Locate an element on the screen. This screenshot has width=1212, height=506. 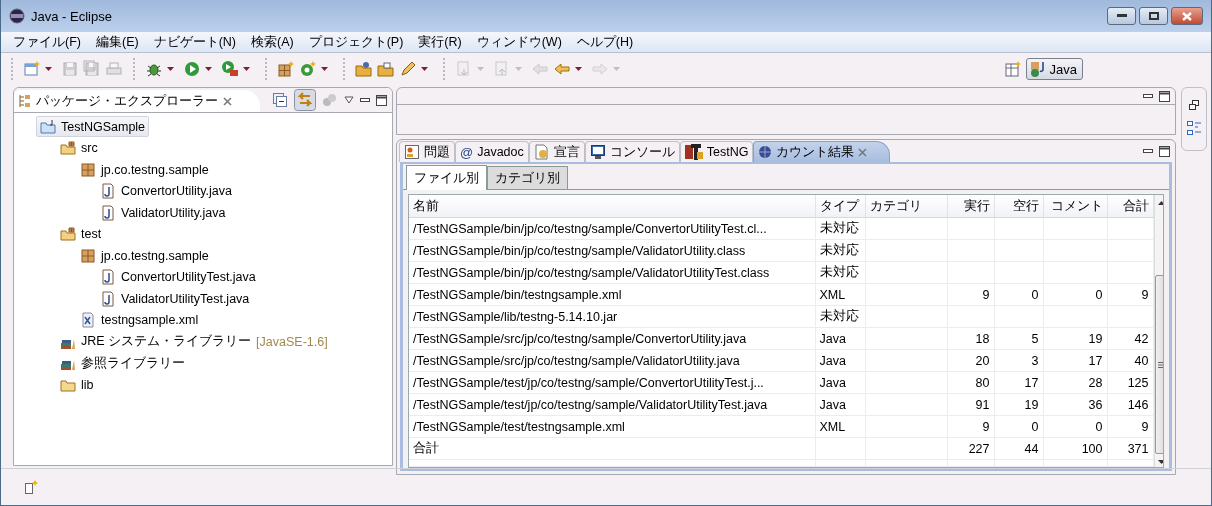
table-cell: 146 is located at coordinates (1130, 404).